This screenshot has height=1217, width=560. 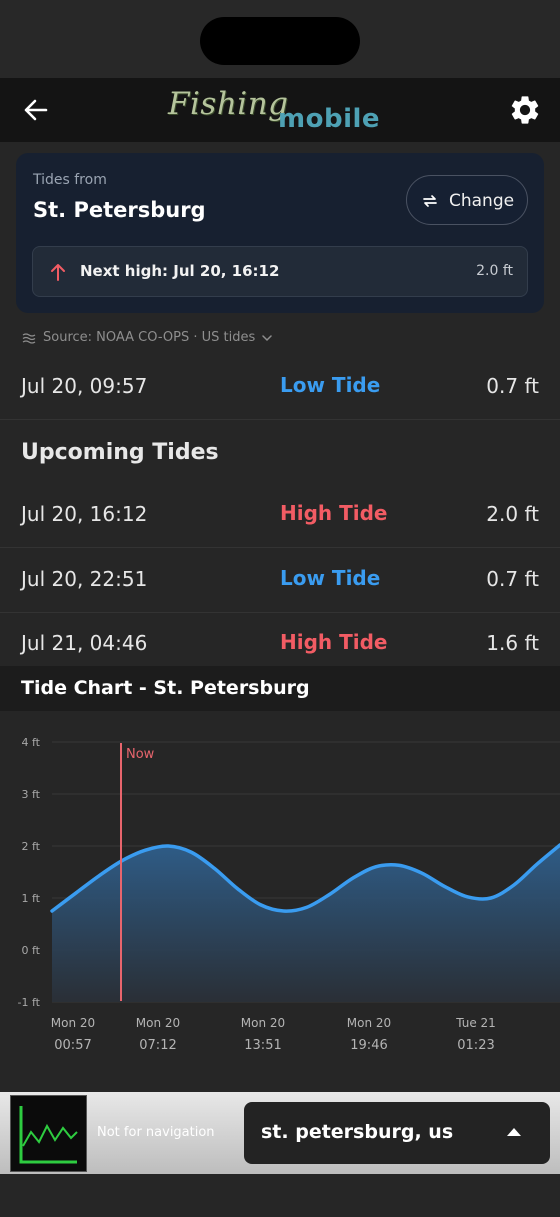 What do you see at coordinates (228, 104) in the screenshot?
I see `logo-fishing-text: Fishing` at bounding box center [228, 104].